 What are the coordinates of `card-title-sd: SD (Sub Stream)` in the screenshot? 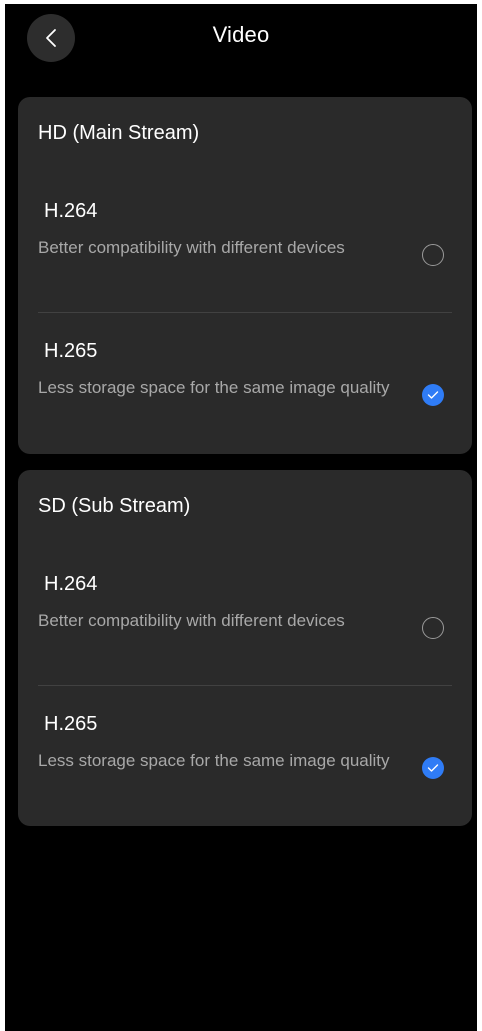 It's located at (114, 506).